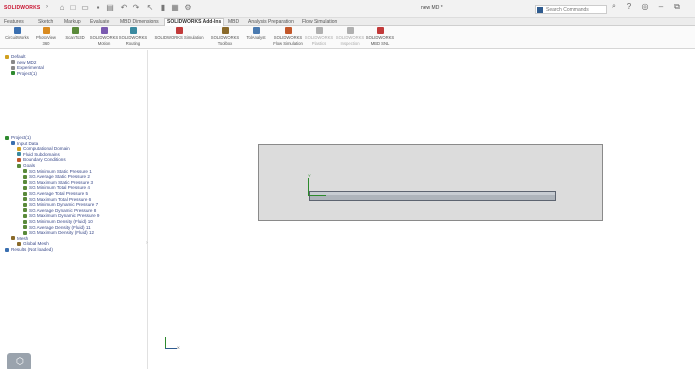  Describe the element at coordinates (46, 43) in the screenshot. I see `ribbon-button-sublabel: 360` at that location.